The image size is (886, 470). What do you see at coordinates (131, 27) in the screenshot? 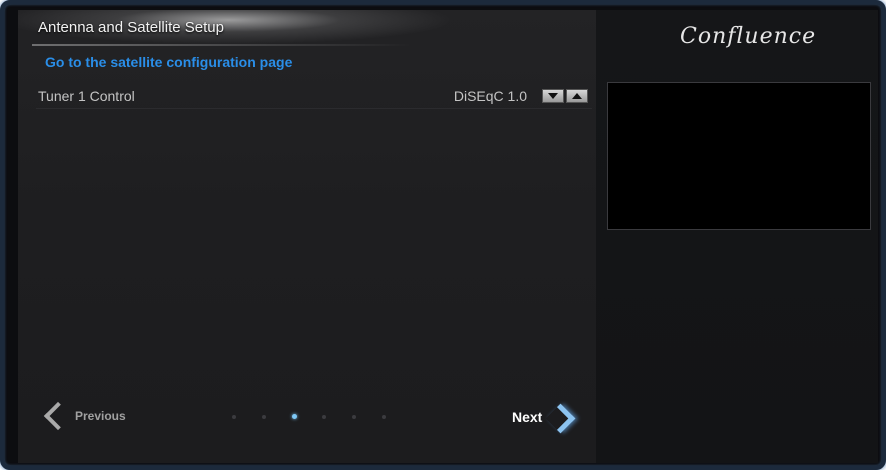
I see `page-title: Antenna and Satellite Setup` at bounding box center [131, 27].